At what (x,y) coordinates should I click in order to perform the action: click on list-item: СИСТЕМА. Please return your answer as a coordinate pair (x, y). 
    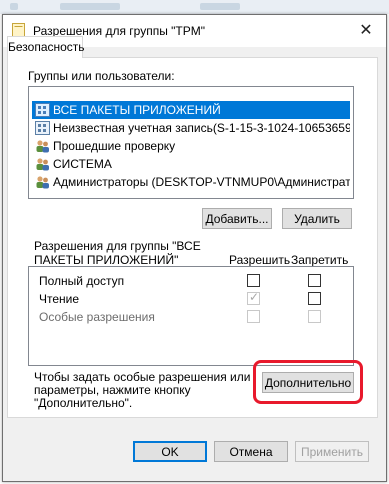
    Looking at the image, I should click on (191, 164).